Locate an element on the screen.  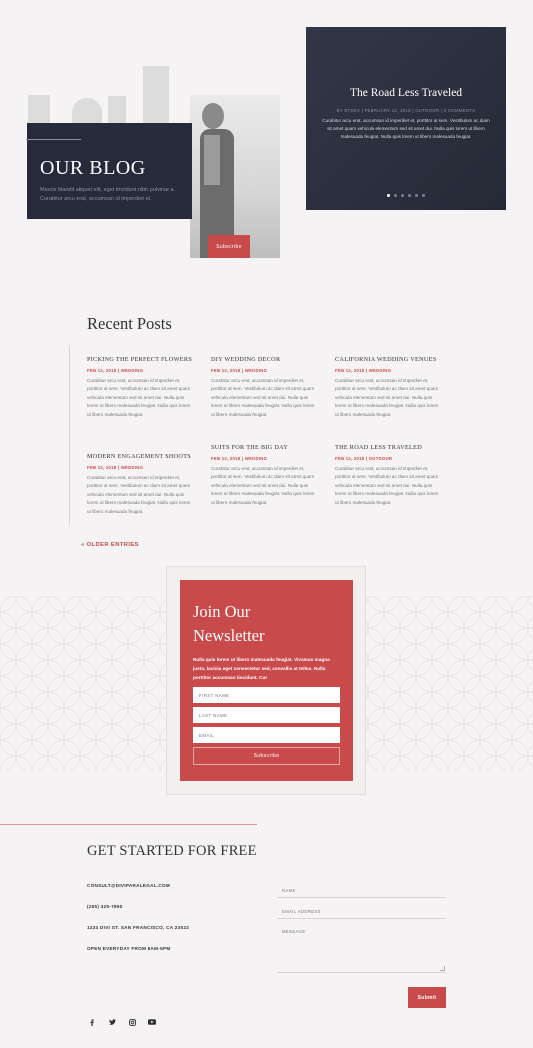
resize-handle-icon is located at coordinates (442, 968).